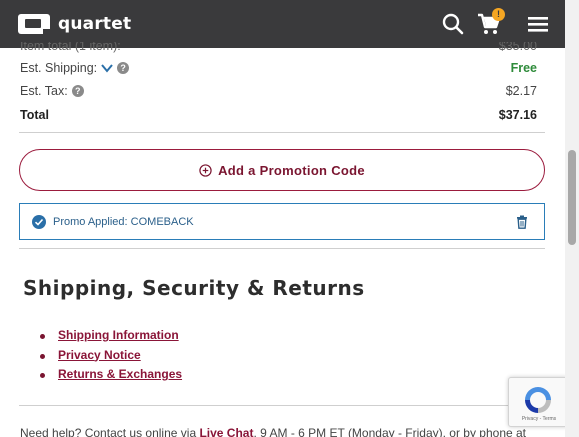 The height and width of the screenshot is (437, 579). I want to click on total-label: Total, so click(34, 115).